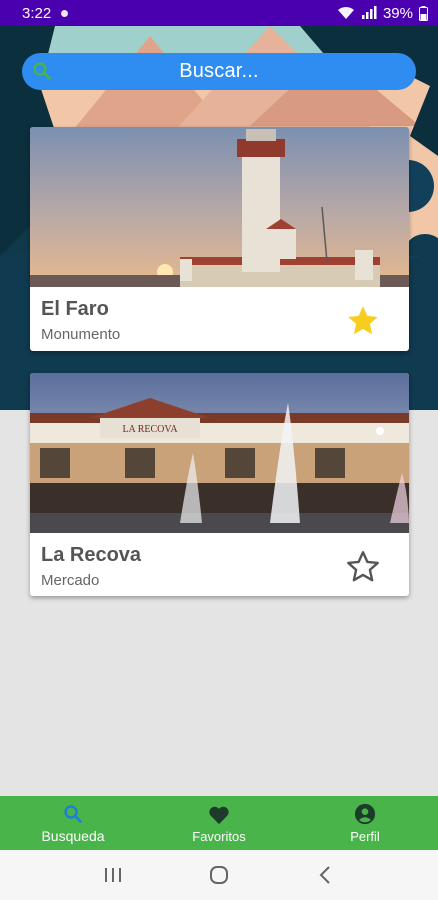  I want to click on system-navigation-bar, so click(219, 875).